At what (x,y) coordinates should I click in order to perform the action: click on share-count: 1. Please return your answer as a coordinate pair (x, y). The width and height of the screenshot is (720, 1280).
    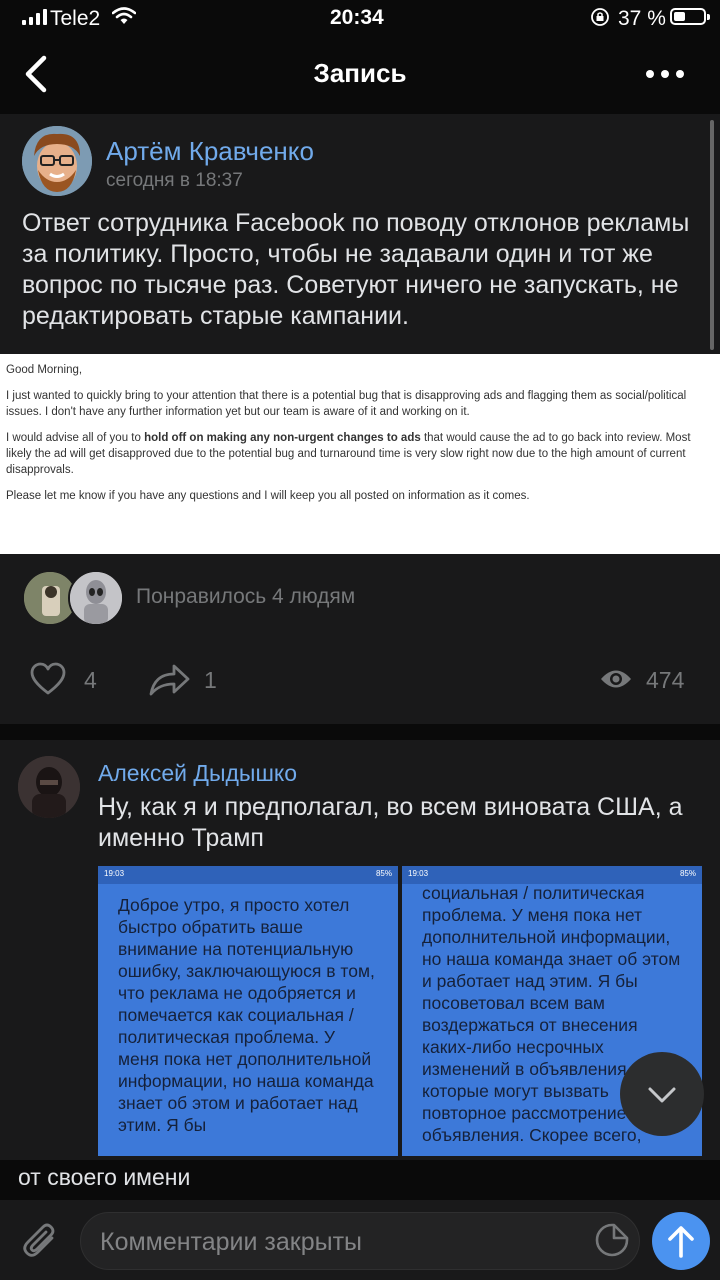
    Looking at the image, I should click on (210, 680).